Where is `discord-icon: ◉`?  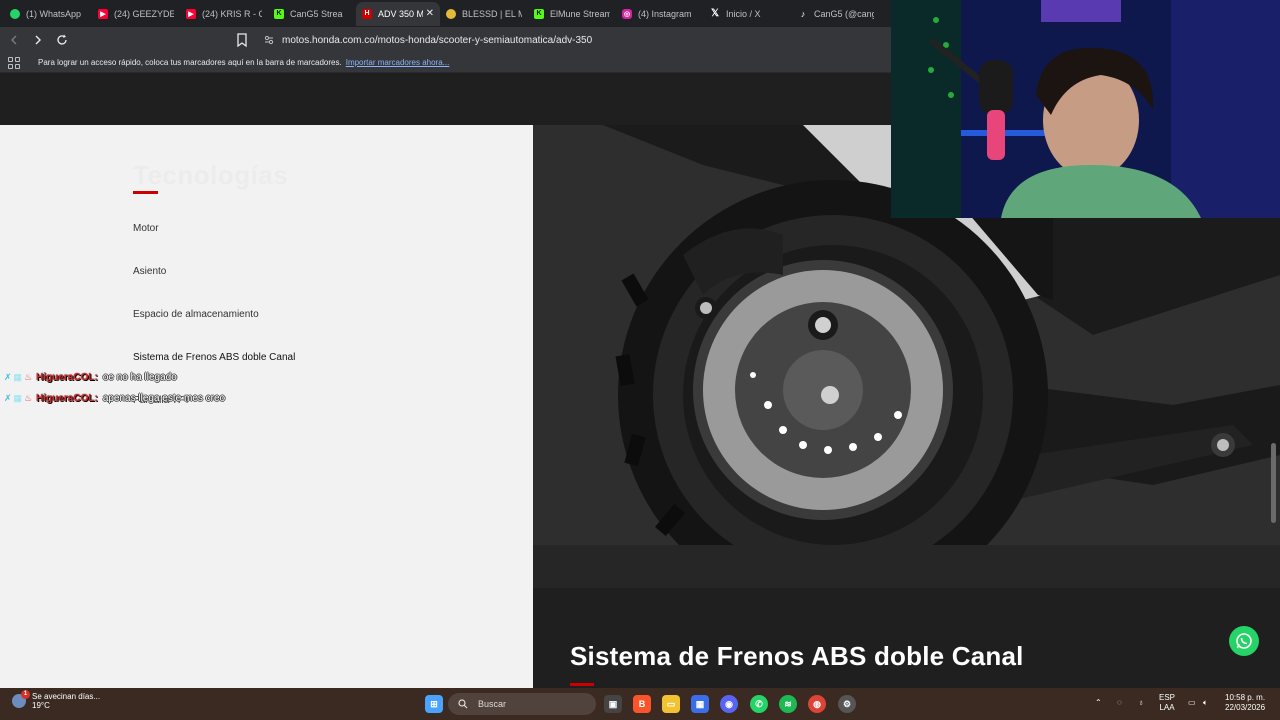
discord-icon: ◉ is located at coordinates (729, 704).